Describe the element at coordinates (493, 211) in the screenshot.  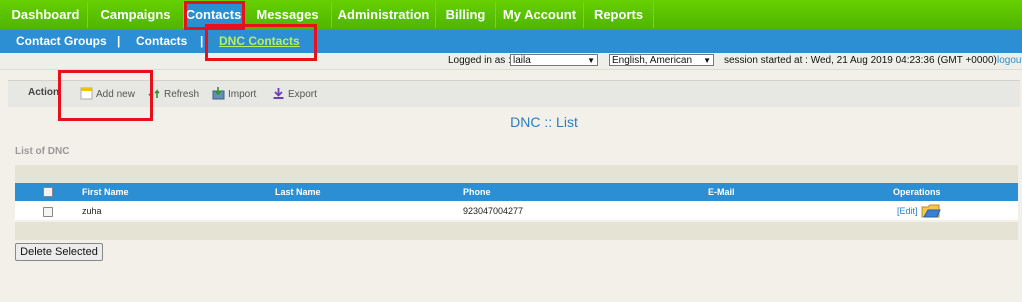
I see `cell-phone: 923047004277` at that location.